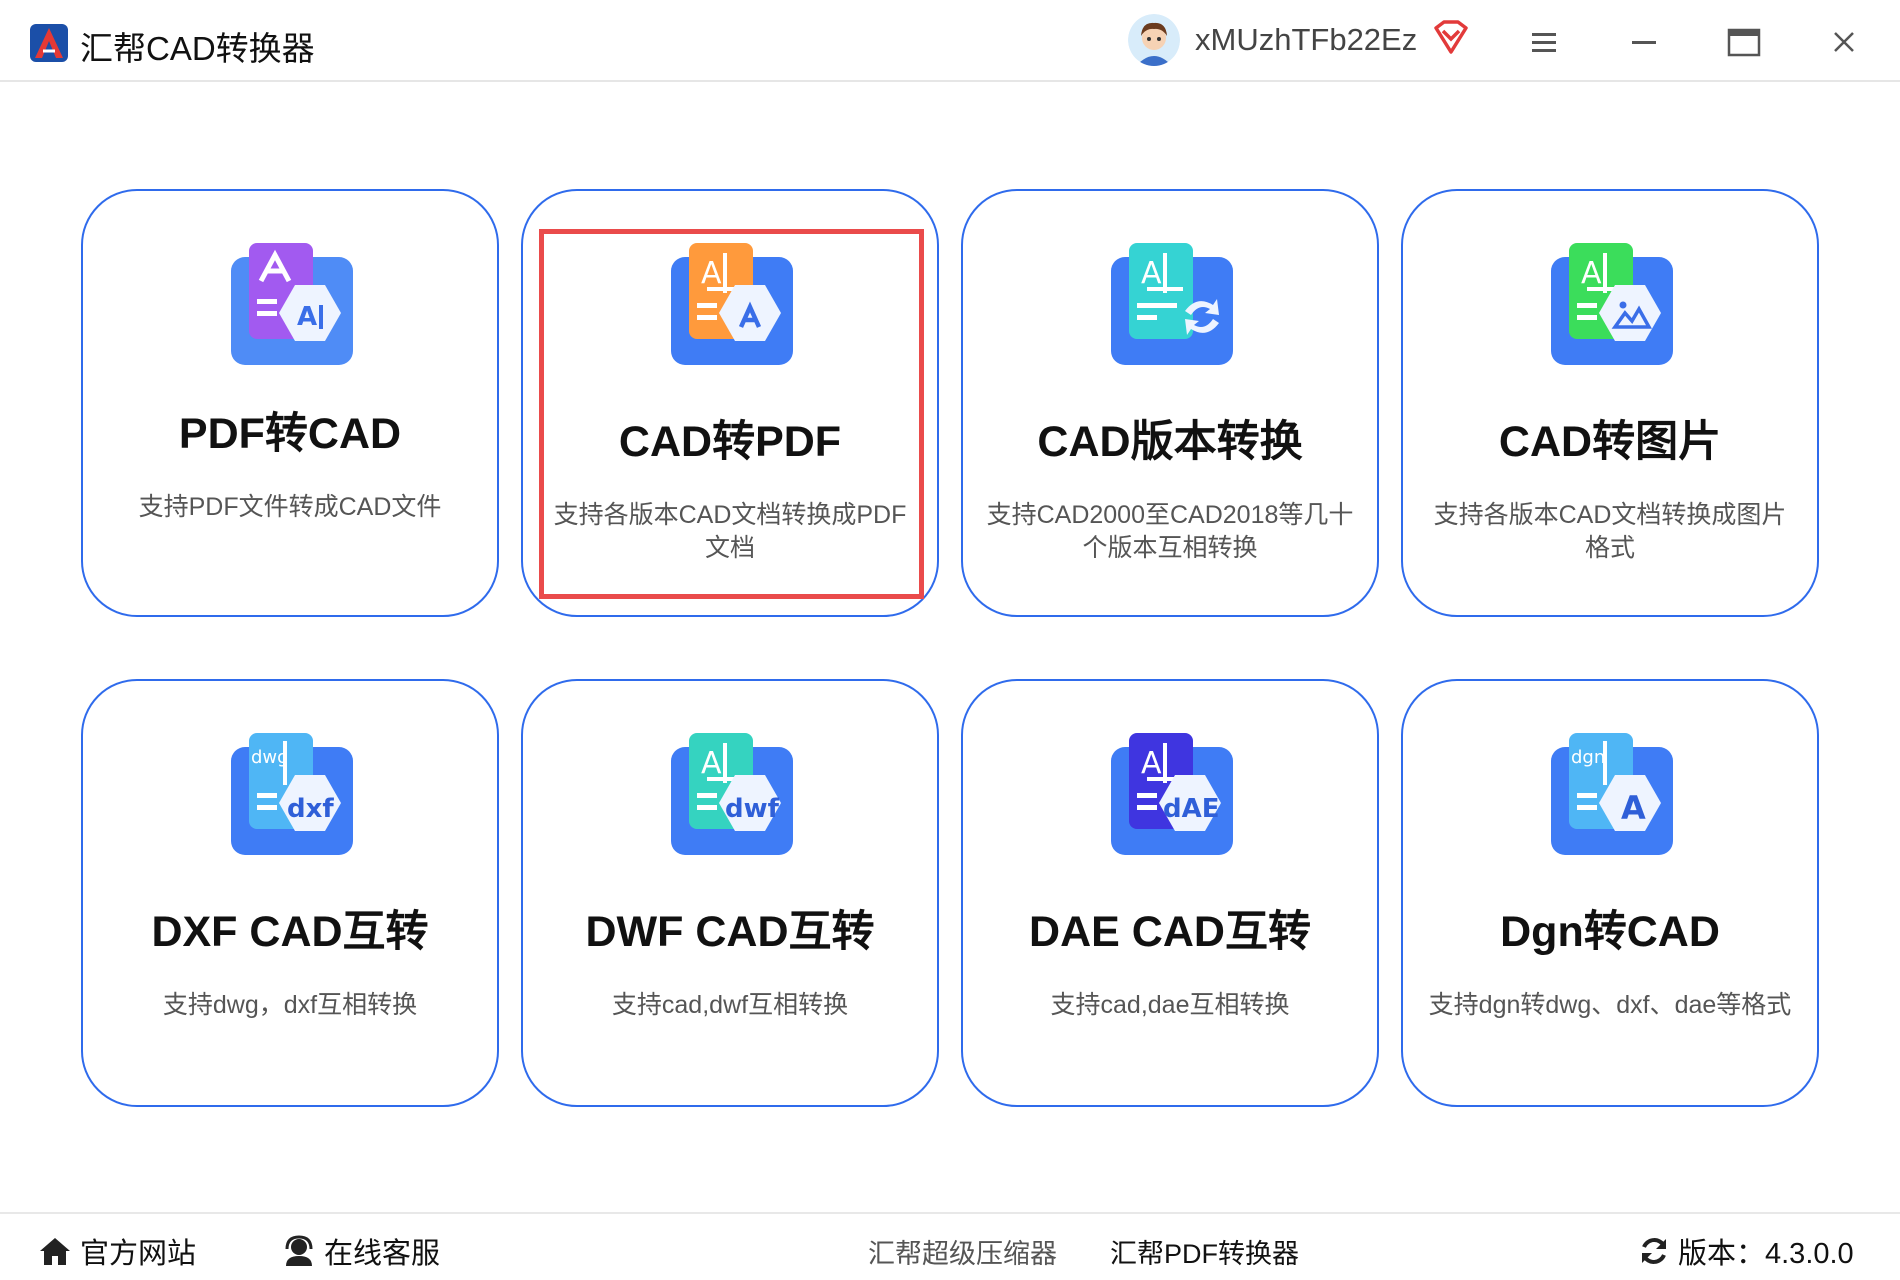 The image size is (1900, 1280). I want to click on refresh-icon, so click(1654, 1251).